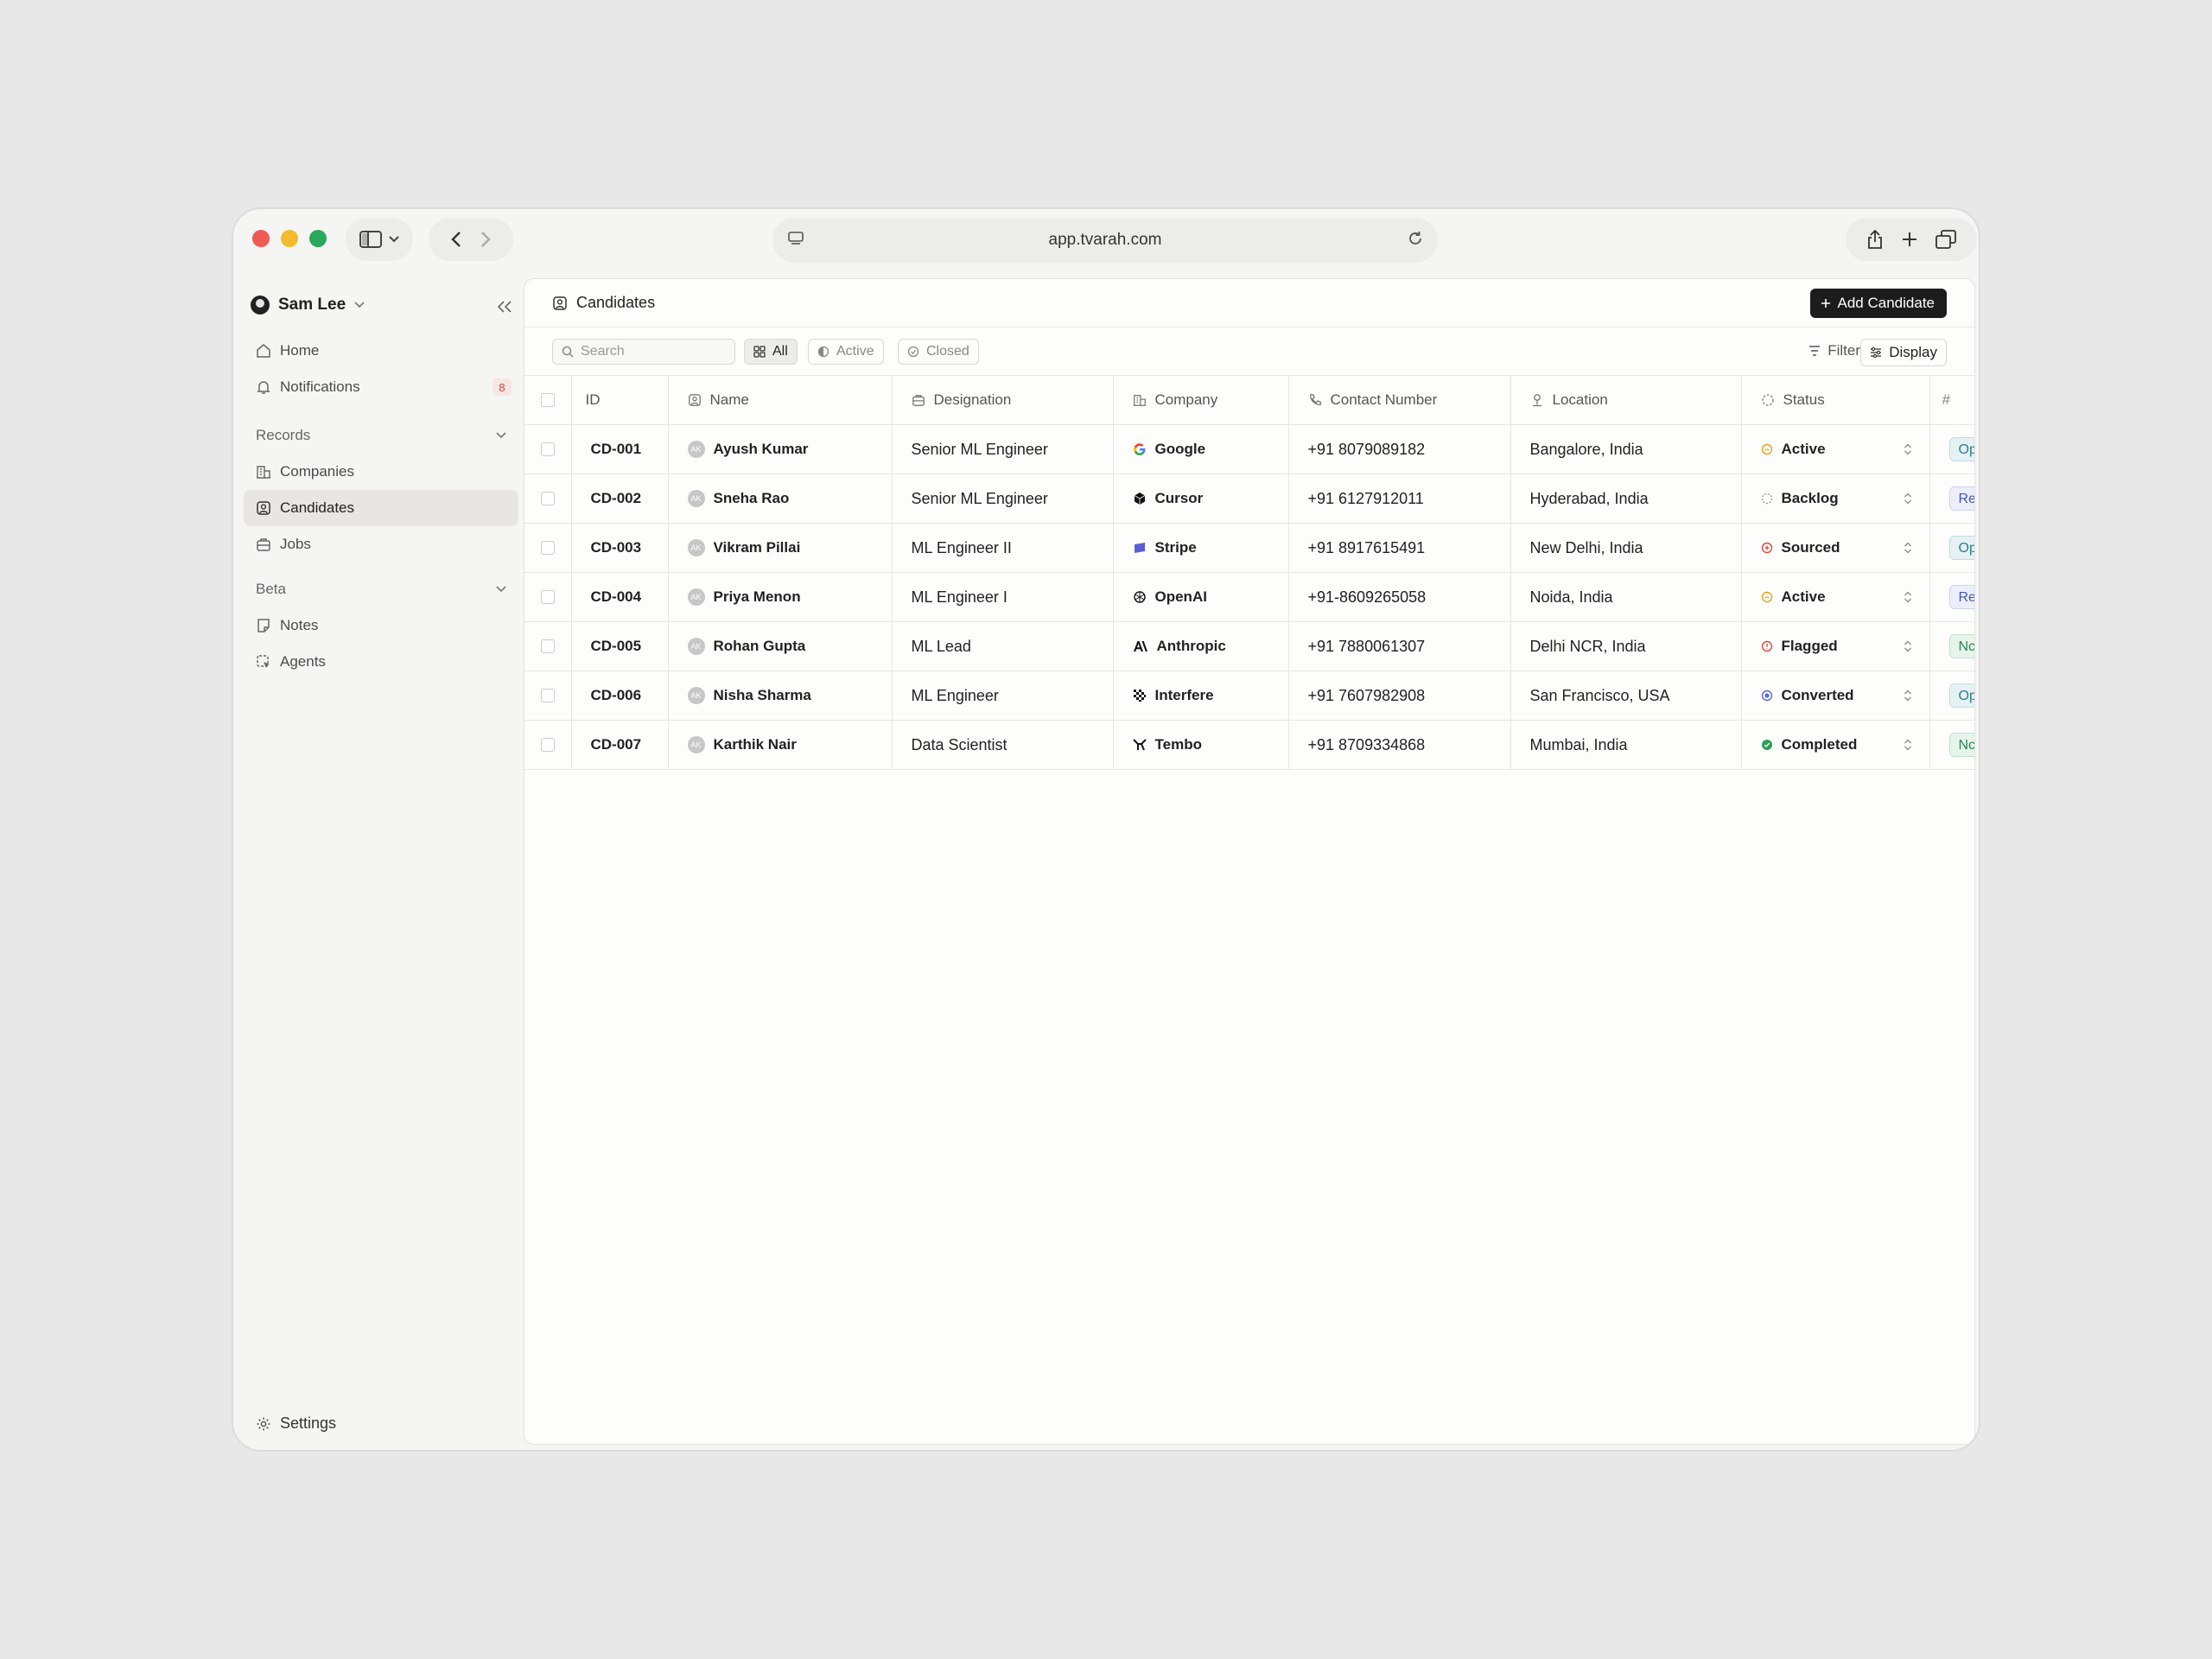 This screenshot has width=2212, height=1659. What do you see at coordinates (780, 548) in the screenshot?
I see `name-cell: AK Vikram Pillai` at bounding box center [780, 548].